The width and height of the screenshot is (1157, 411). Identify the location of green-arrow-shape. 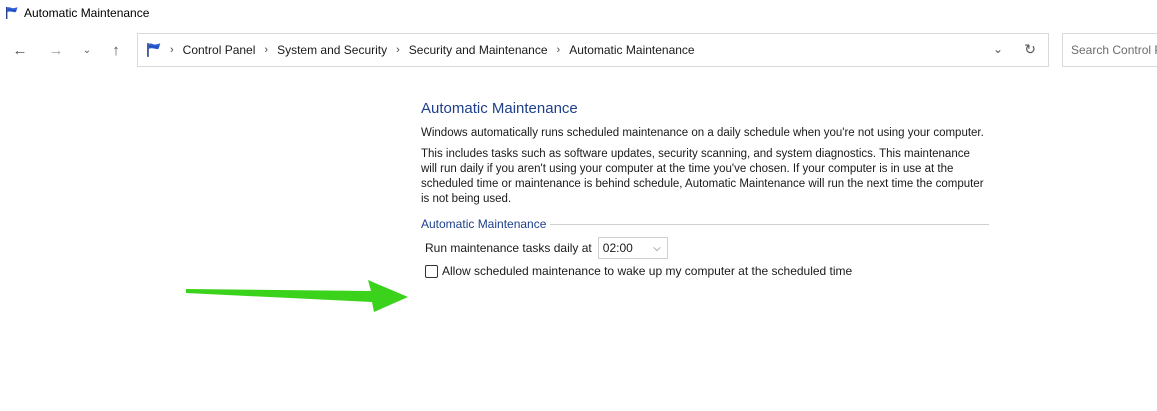
(297, 296).